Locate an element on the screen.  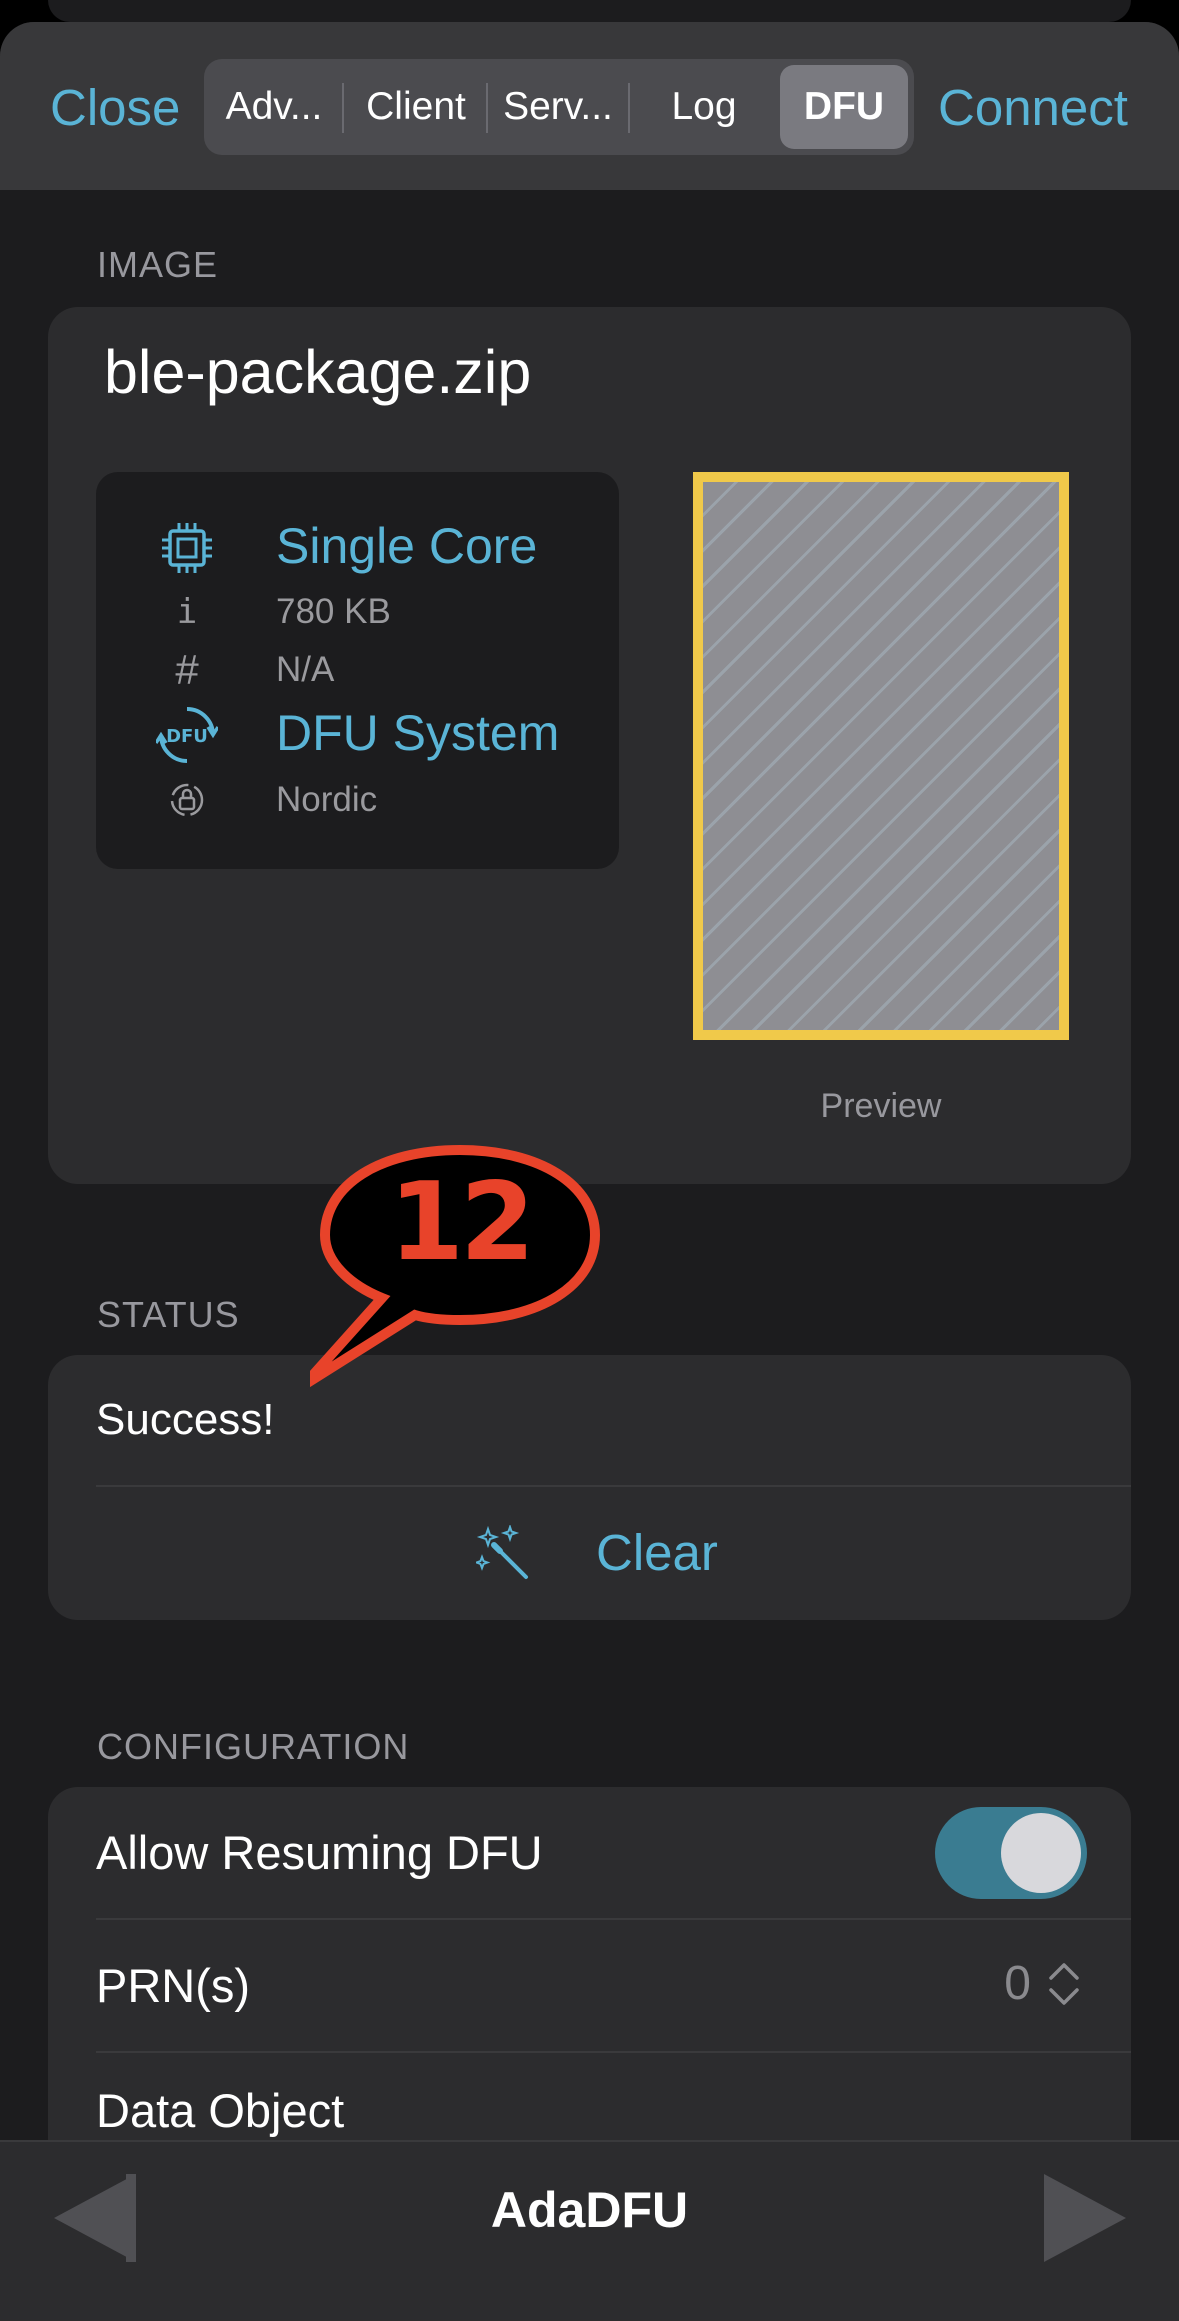
dfu-system: DFU System is located at coordinates (418, 733).